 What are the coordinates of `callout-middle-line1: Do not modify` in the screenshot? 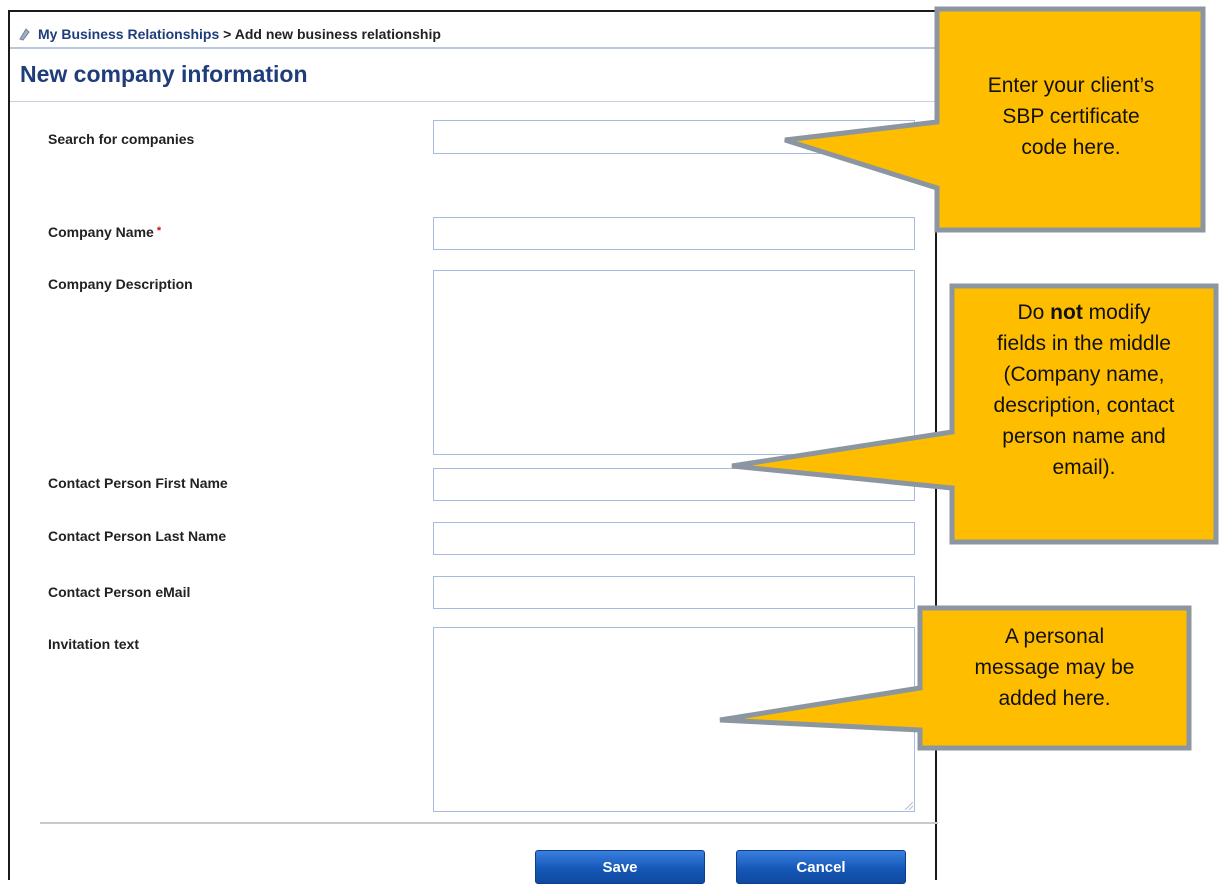 It's located at (1084, 312).